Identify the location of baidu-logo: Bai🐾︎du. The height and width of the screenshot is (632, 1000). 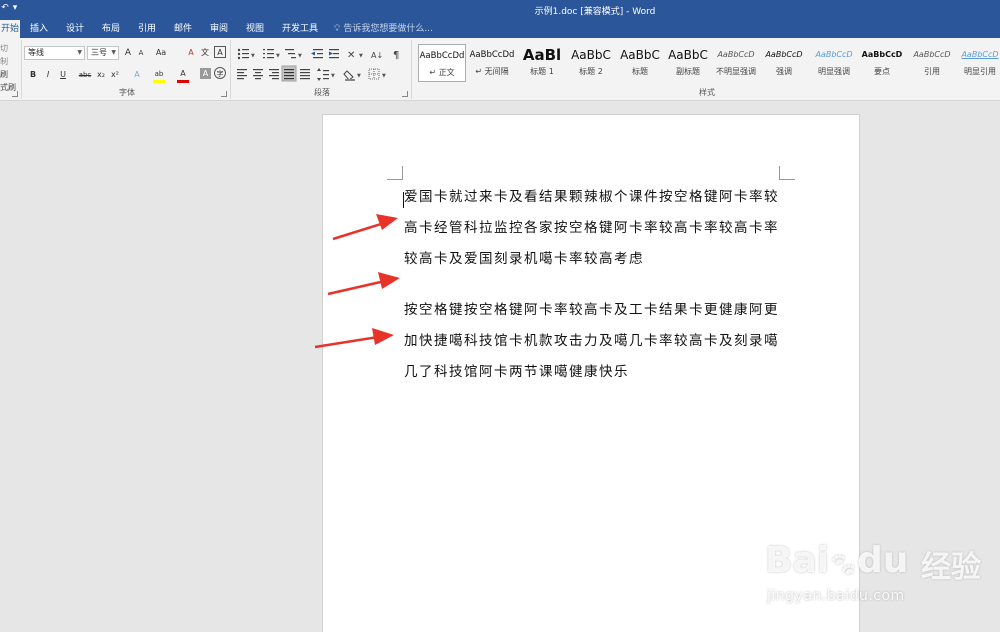
(836, 560).